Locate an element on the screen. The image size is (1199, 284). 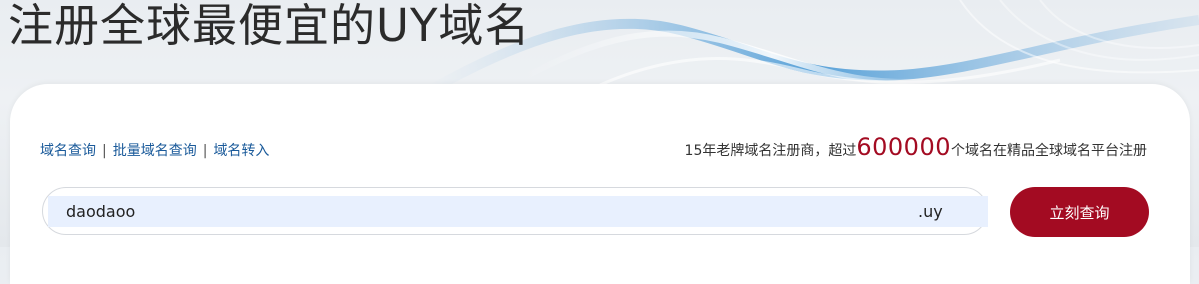
promo-text: 15年老牌域名注册商，超过600000个域名在精品全球域名平台注册 is located at coordinates (916, 149).